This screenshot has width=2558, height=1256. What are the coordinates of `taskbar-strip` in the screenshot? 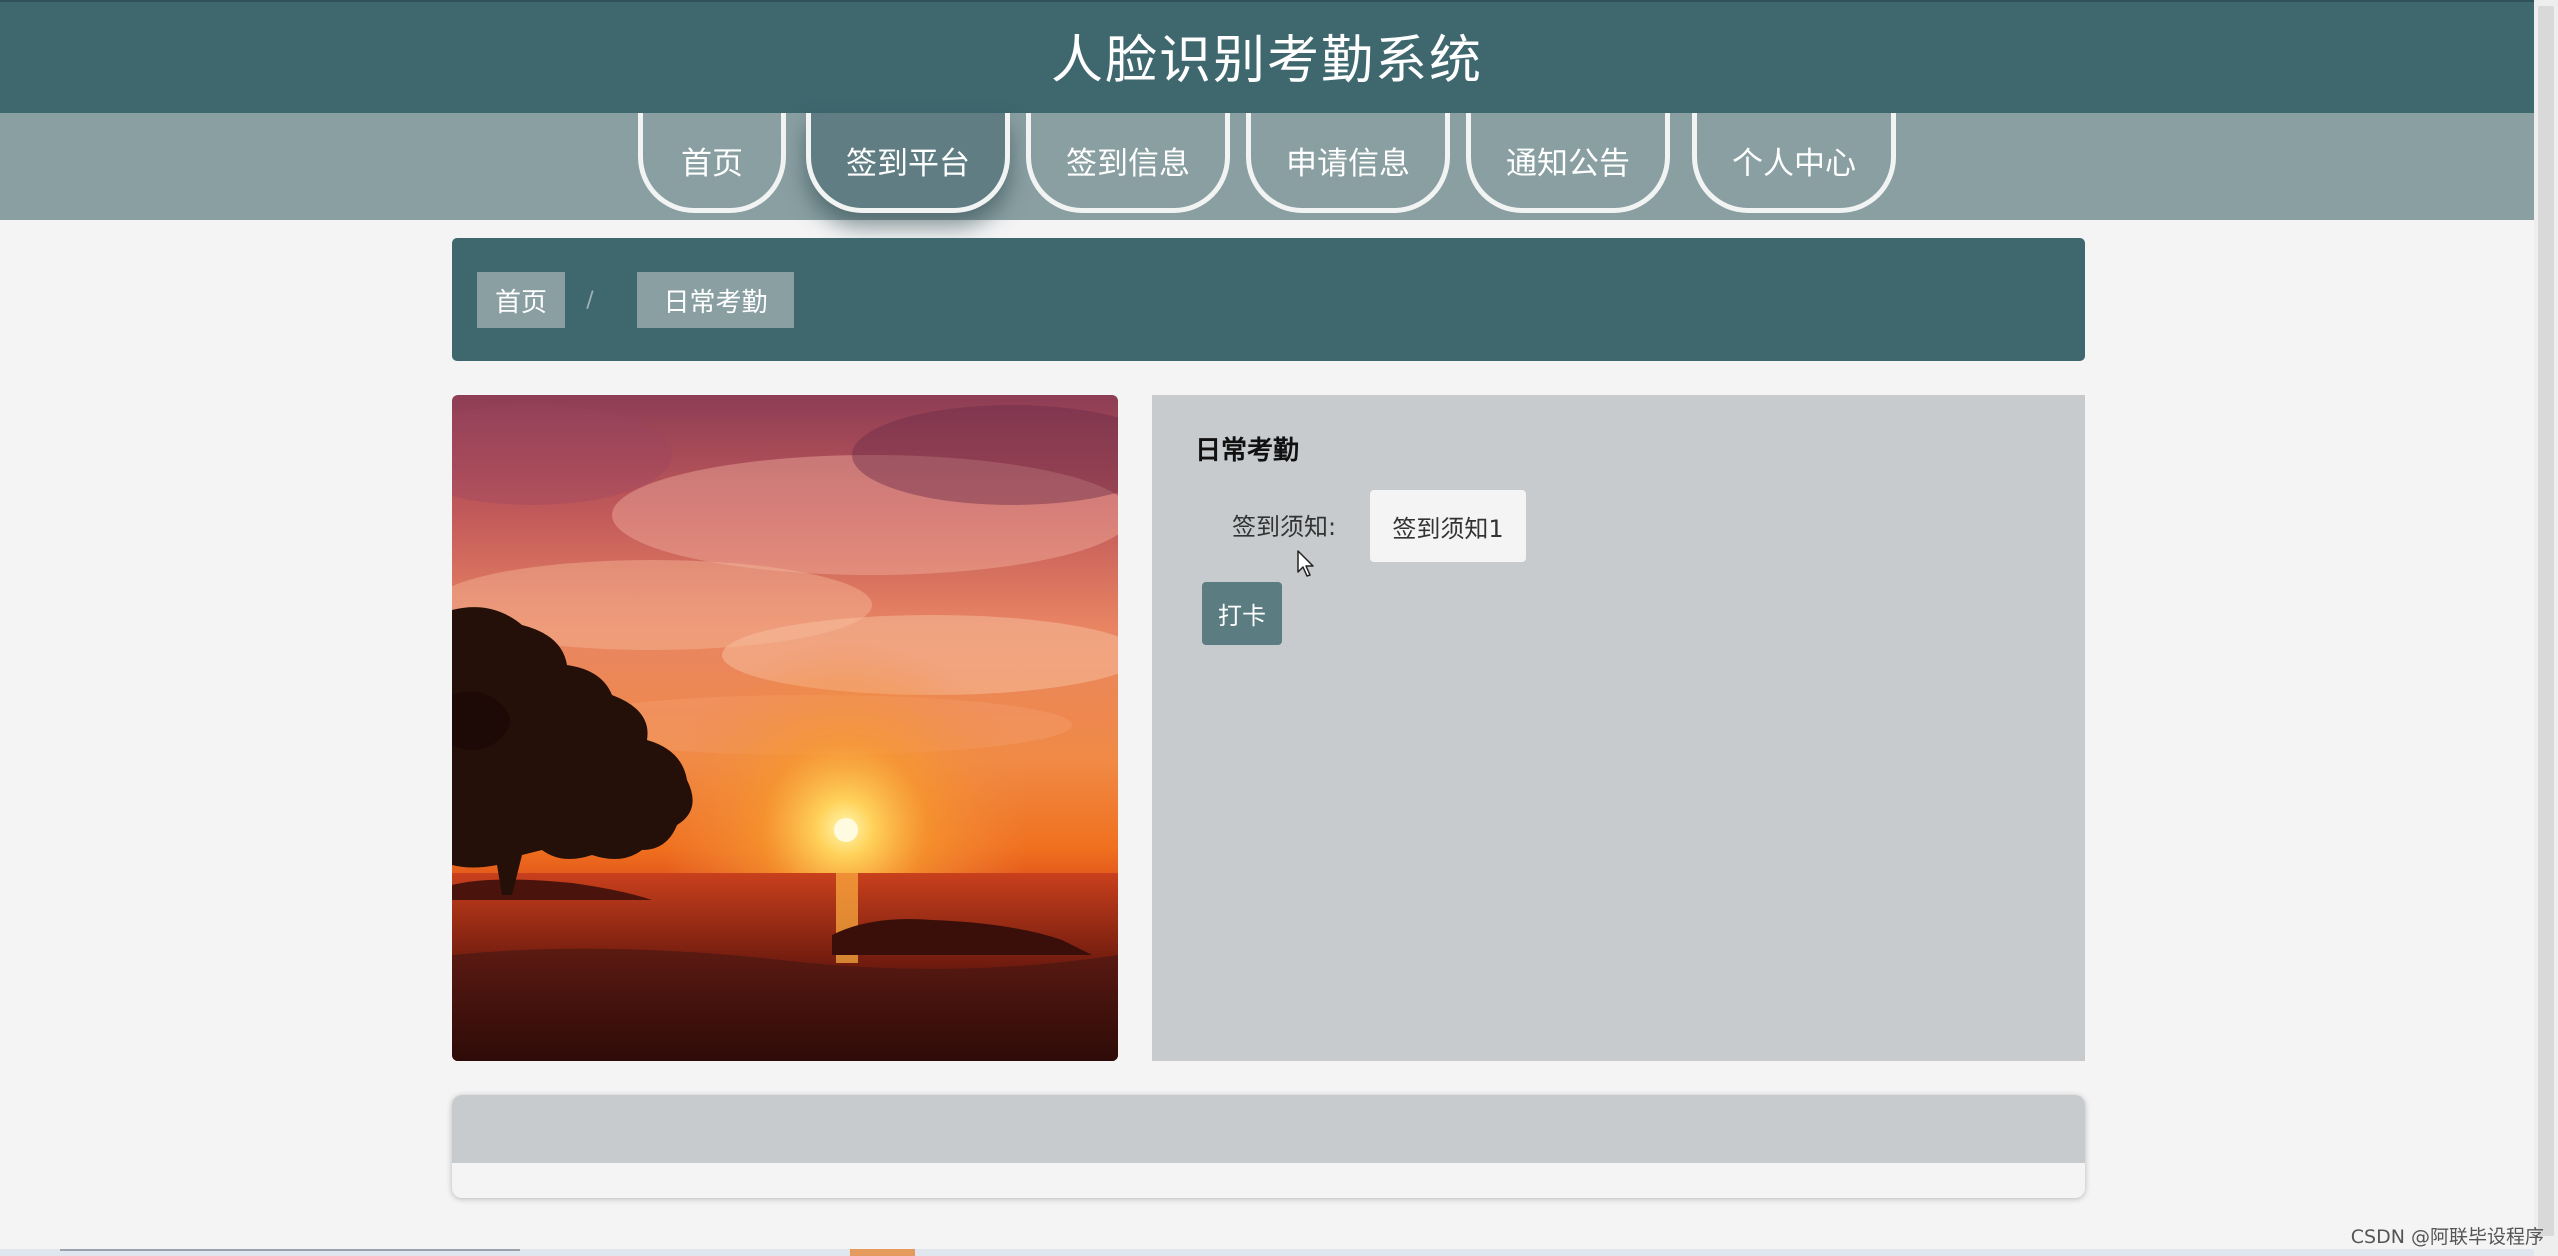 It's located at (1267, 1252).